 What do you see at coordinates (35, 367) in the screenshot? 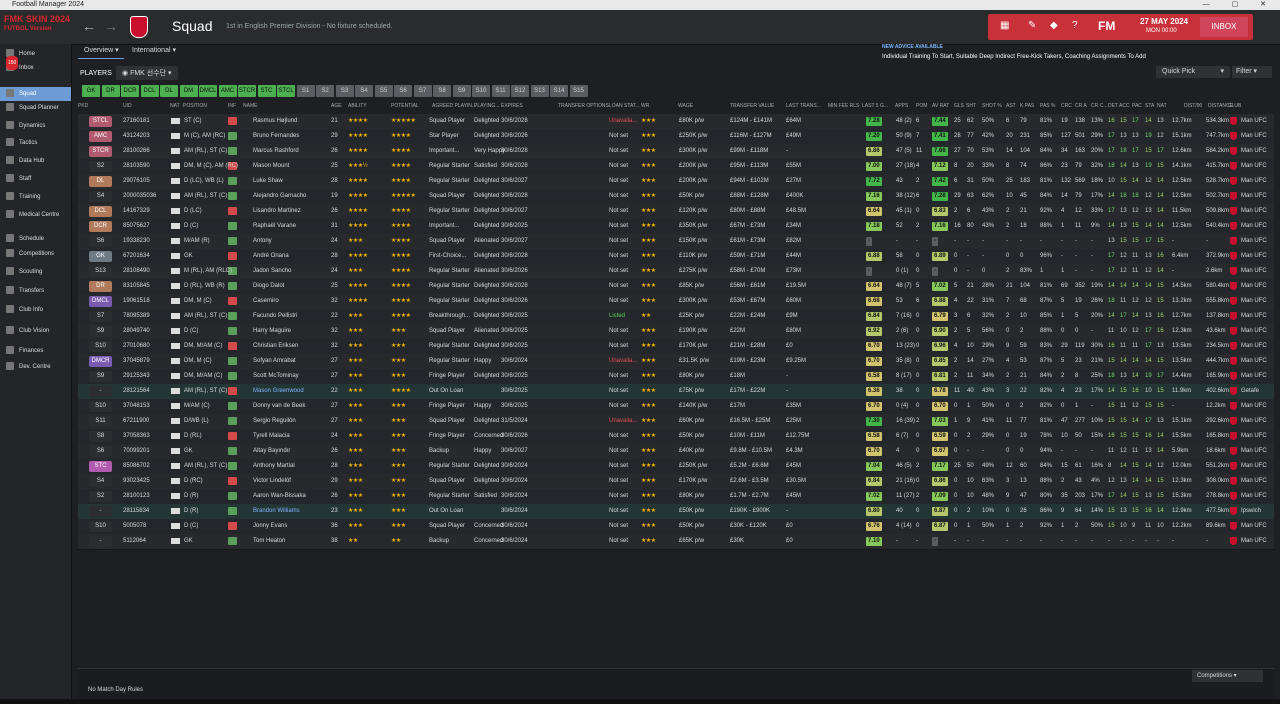
I see `sidebar-item-dev-centre: Dev. Centre` at bounding box center [35, 367].